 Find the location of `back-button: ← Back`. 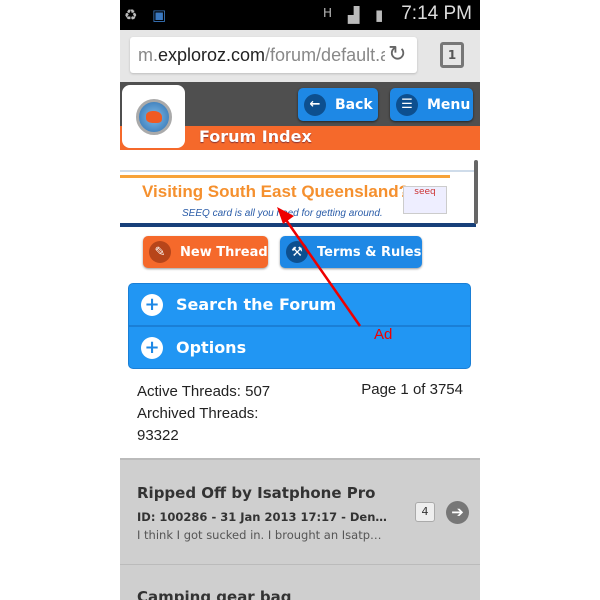

back-button: ← Back is located at coordinates (338, 104).